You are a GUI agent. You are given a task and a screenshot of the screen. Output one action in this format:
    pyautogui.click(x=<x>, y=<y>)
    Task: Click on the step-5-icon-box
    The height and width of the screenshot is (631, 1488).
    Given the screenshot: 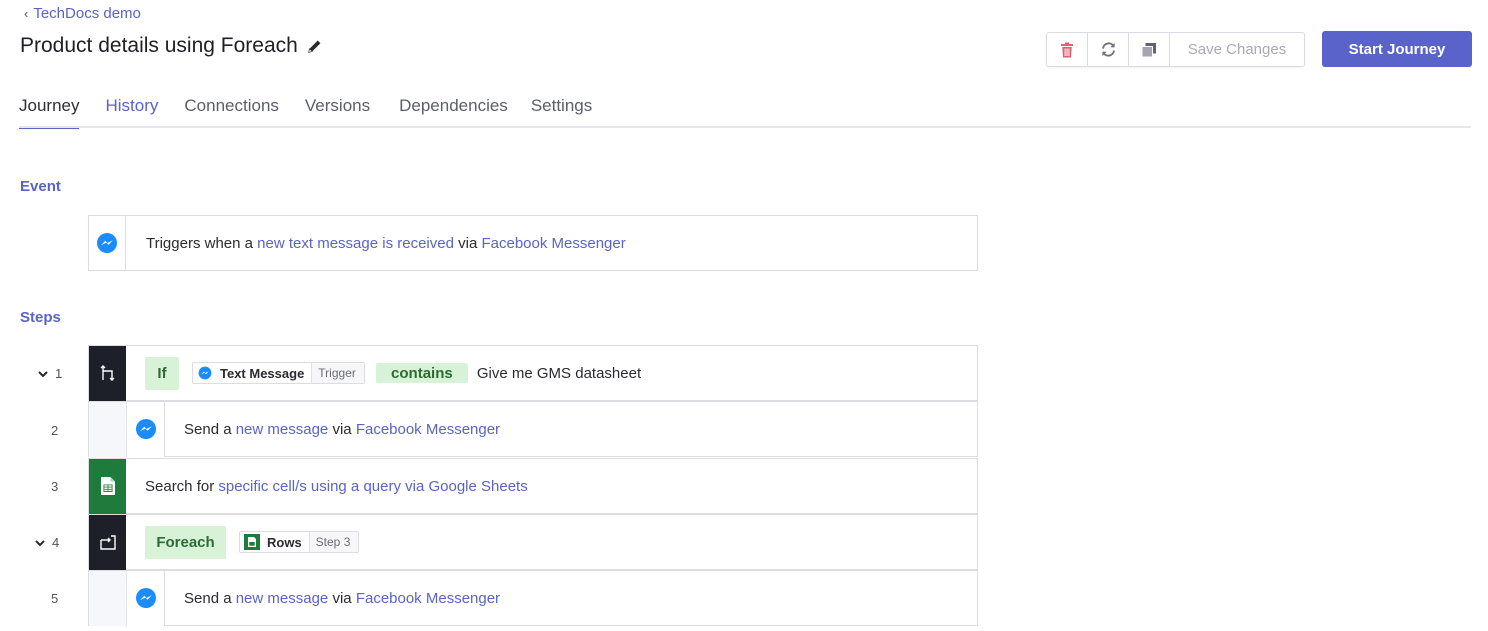 What is the action you would take?
    pyautogui.click(x=146, y=598)
    